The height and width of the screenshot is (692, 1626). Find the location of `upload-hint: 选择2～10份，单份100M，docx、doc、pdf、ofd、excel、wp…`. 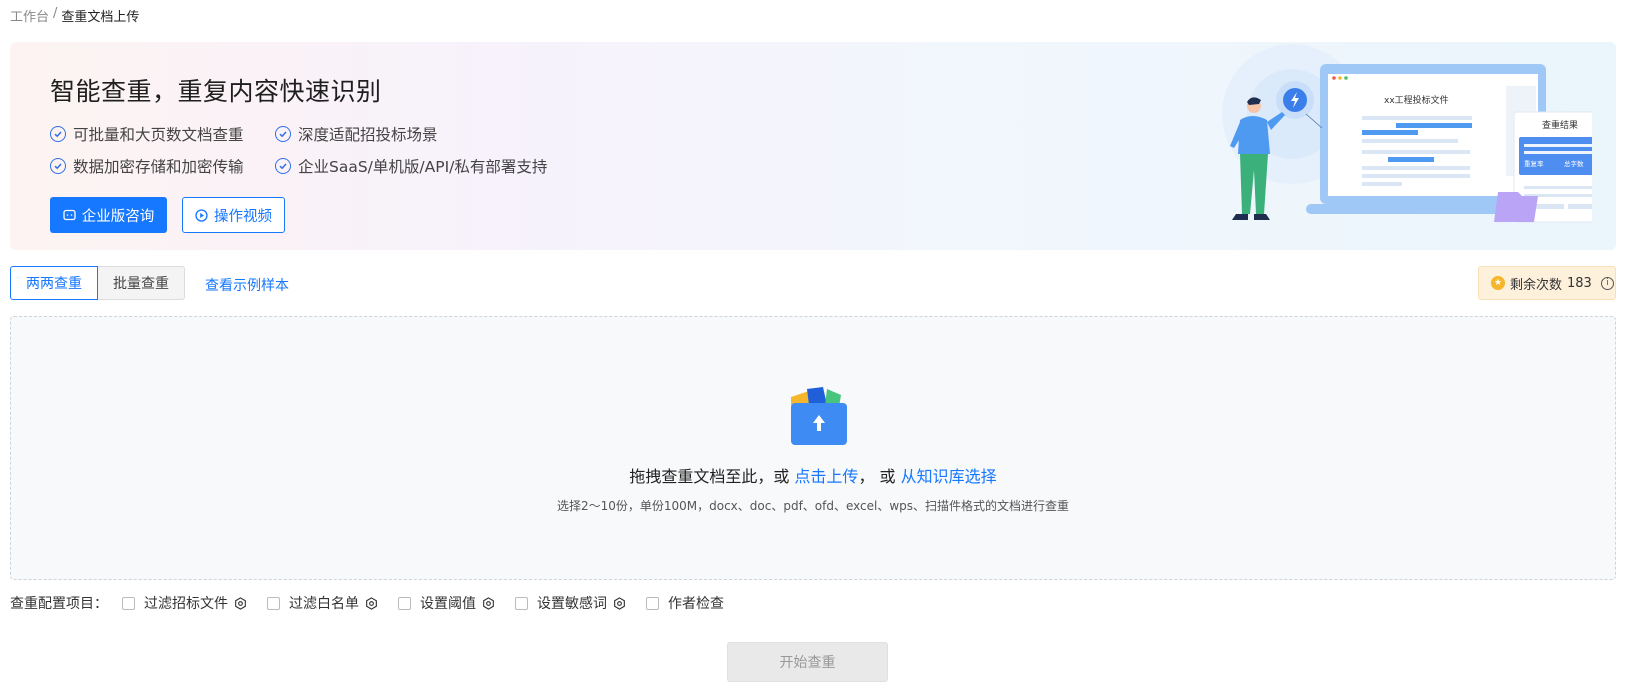

upload-hint: 选择2～10份，单份100M，docx、doc、pdf、ofd、excel、wp… is located at coordinates (813, 506).